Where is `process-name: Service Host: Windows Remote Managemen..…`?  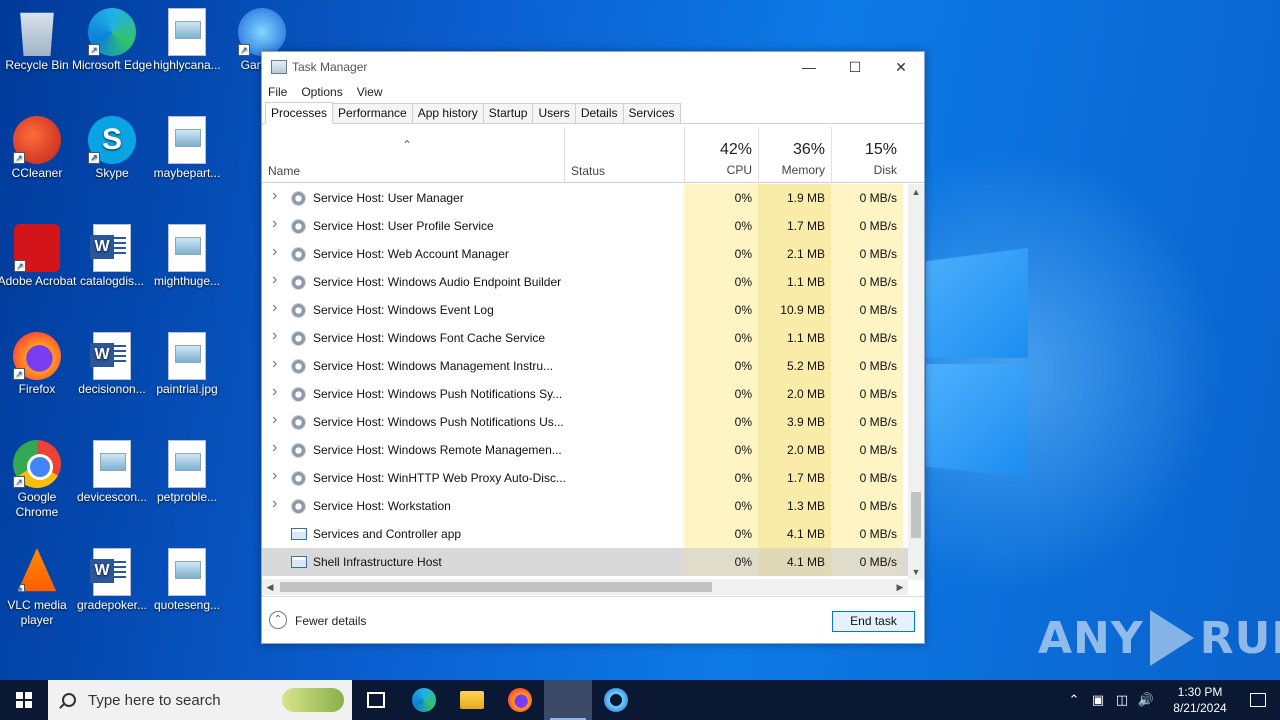 process-name: Service Host: Windows Remote Managemen..… is located at coordinates (437, 450).